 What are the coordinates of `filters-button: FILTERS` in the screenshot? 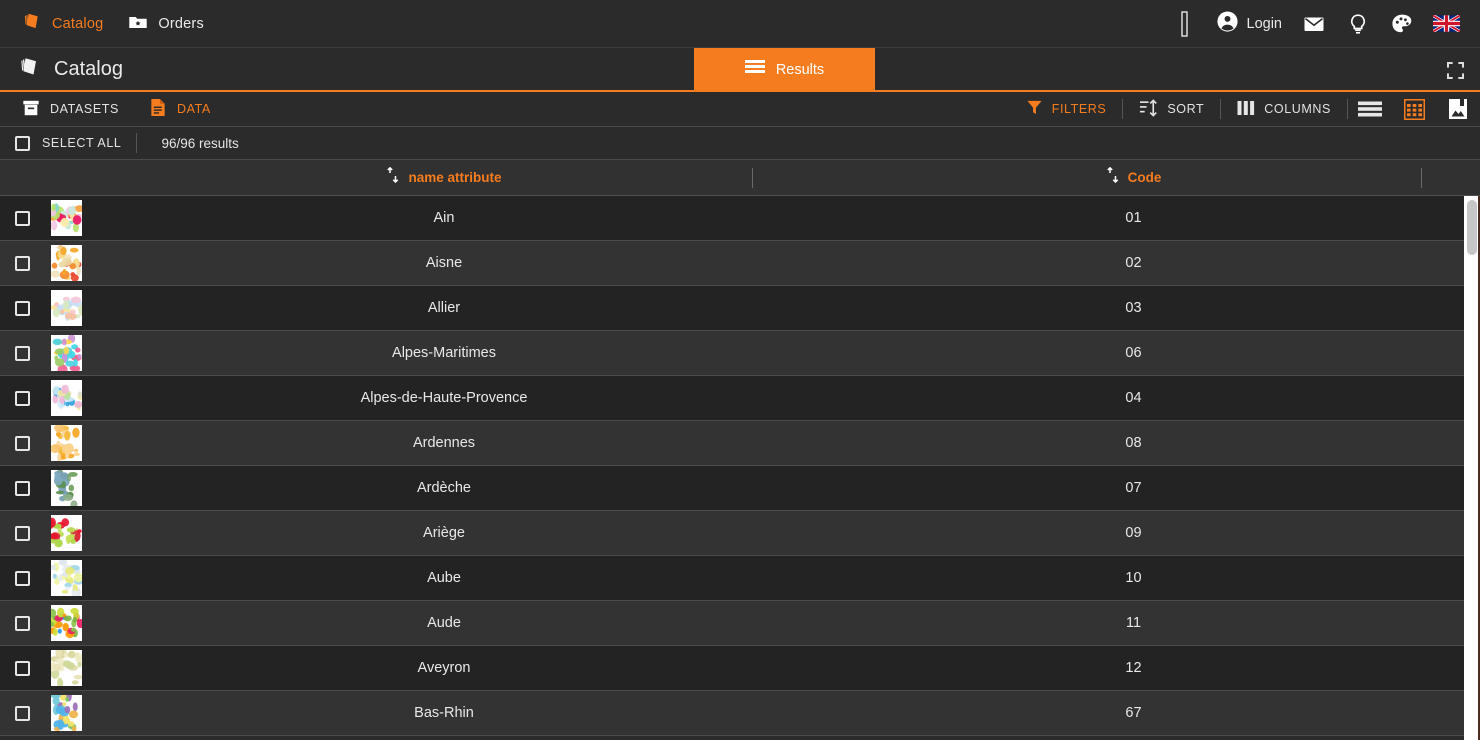 It's located at (1066, 109).